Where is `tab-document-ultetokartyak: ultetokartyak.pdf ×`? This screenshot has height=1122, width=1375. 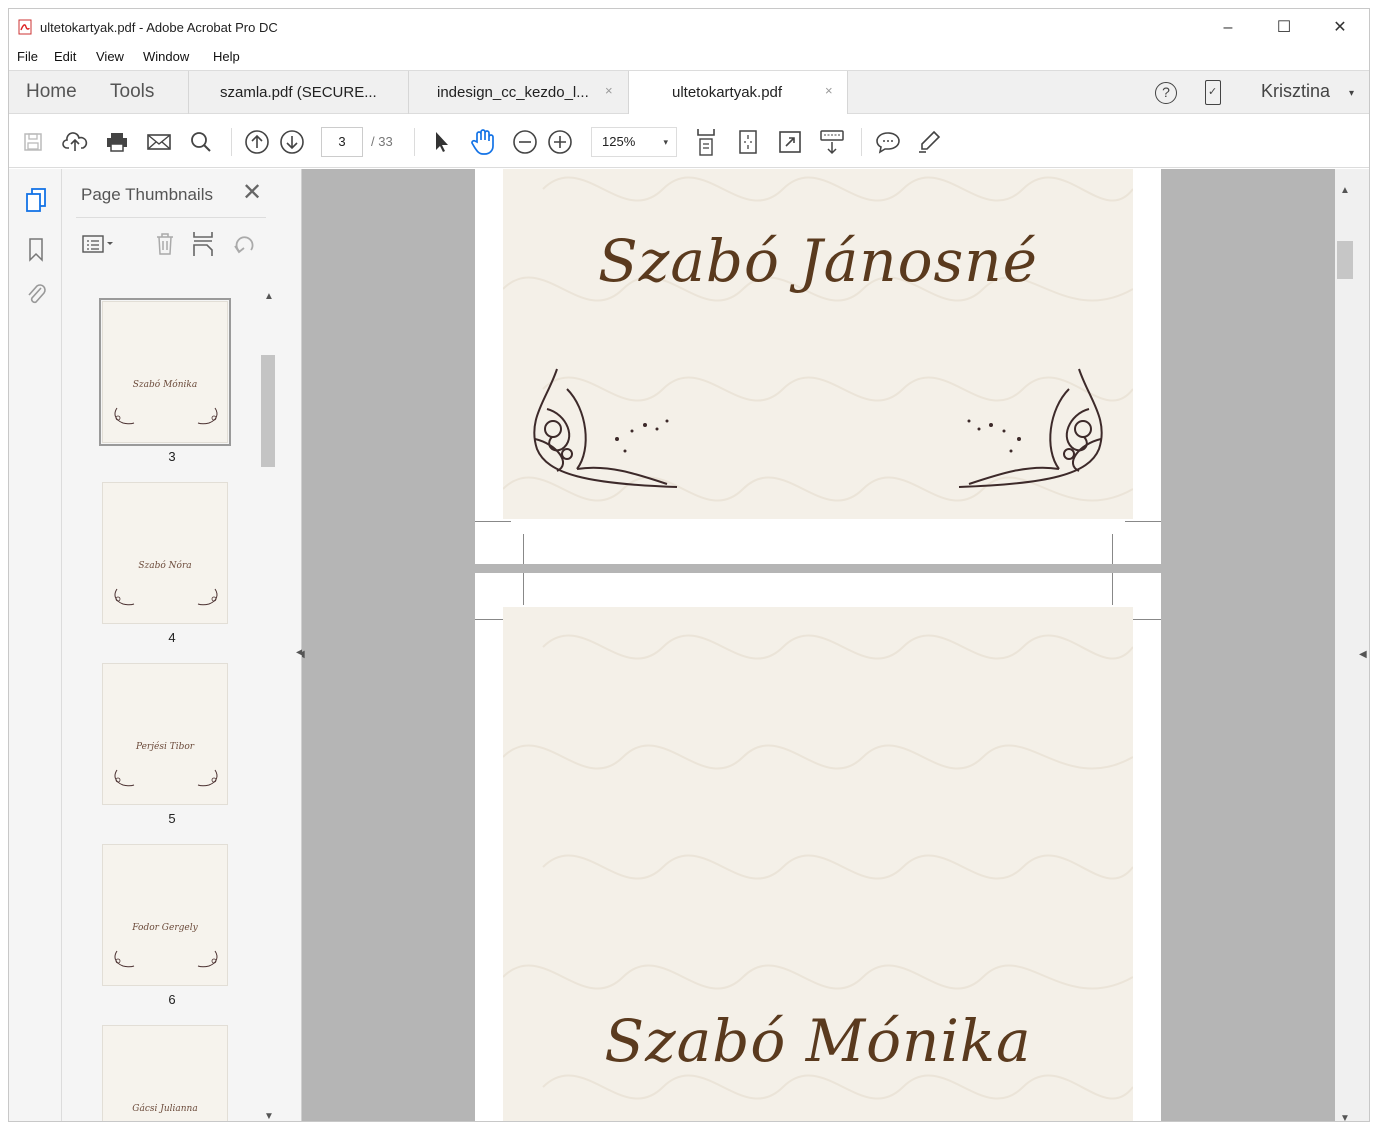
tab-document-ultetokartyak: ultetokartyak.pdf × is located at coordinates (738, 93).